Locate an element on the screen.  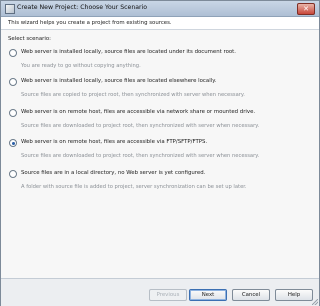
next-button: Next is located at coordinates (208, 295).